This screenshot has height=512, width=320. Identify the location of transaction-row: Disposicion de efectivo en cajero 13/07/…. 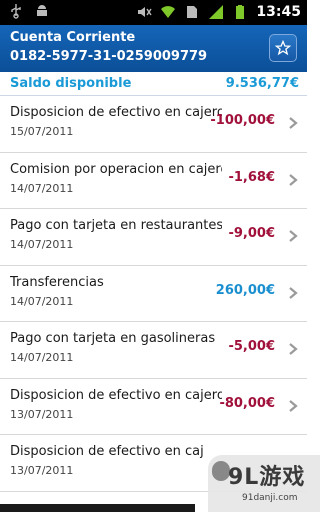
(153, 407).